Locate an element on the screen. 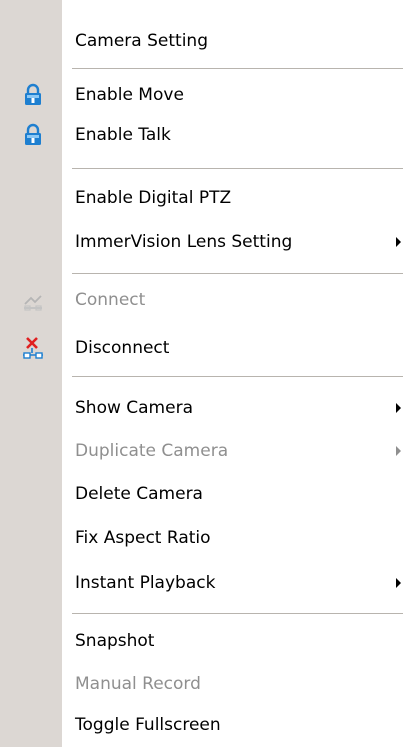  menu-item-instant-playback: Instant Playback is located at coordinates (202, 583).